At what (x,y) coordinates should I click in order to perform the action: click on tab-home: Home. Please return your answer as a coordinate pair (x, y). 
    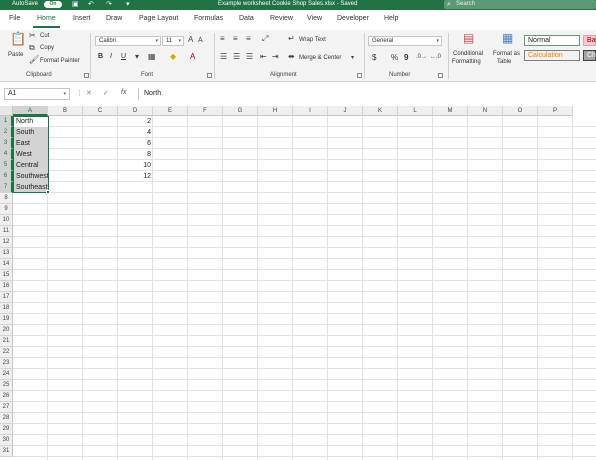
    Looking at the image, I should click on (46, 21).